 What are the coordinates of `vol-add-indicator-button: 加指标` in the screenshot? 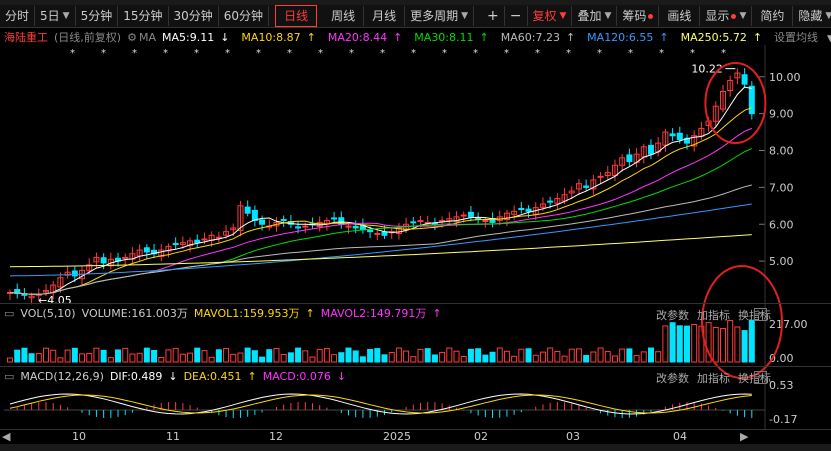 It's located at (713, 315).